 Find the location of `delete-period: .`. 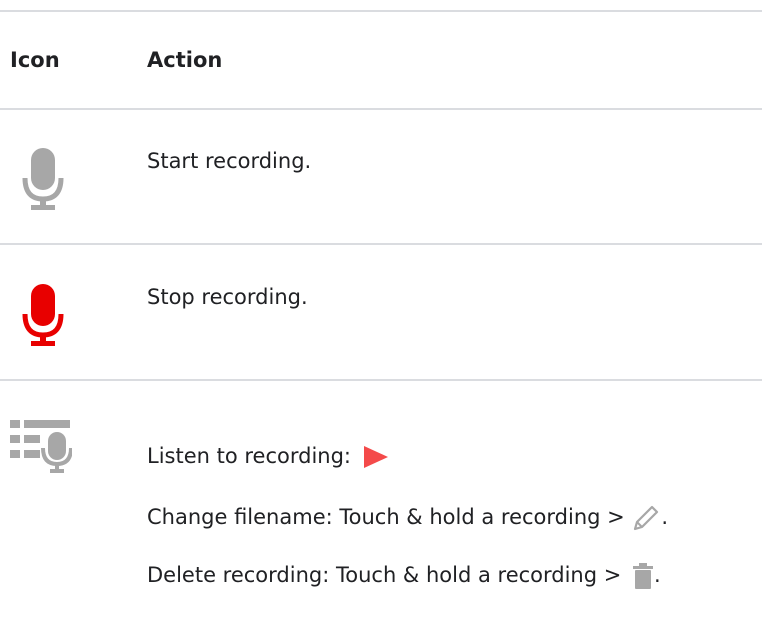

delete-period: . is located at coordinates (657, 575).